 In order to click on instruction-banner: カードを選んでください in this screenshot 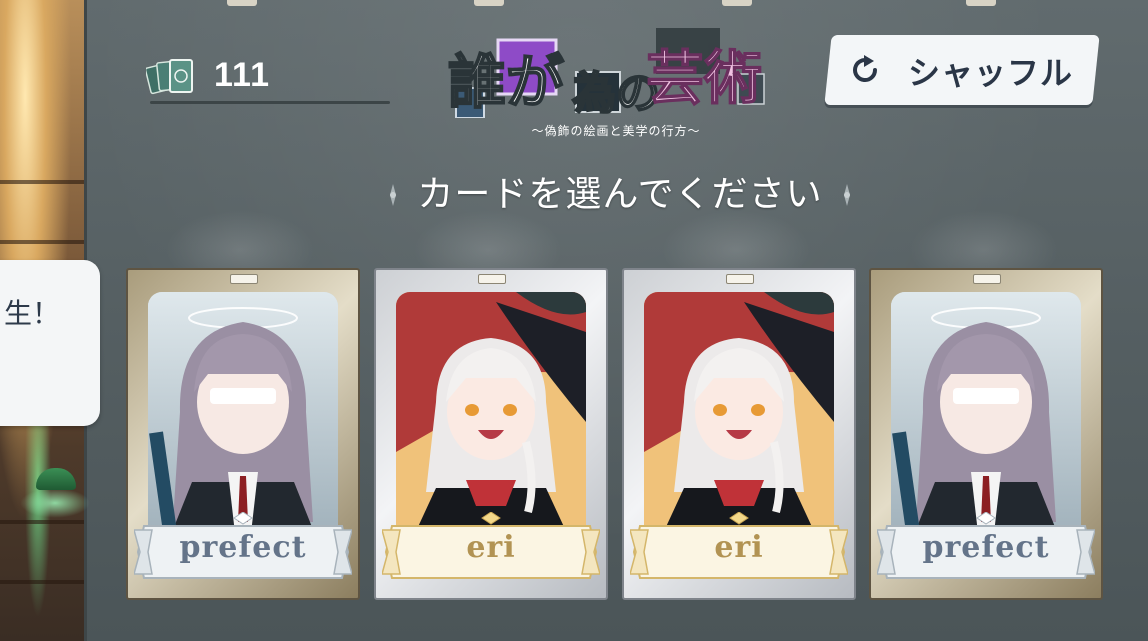, I will do `click(620, 195)`.